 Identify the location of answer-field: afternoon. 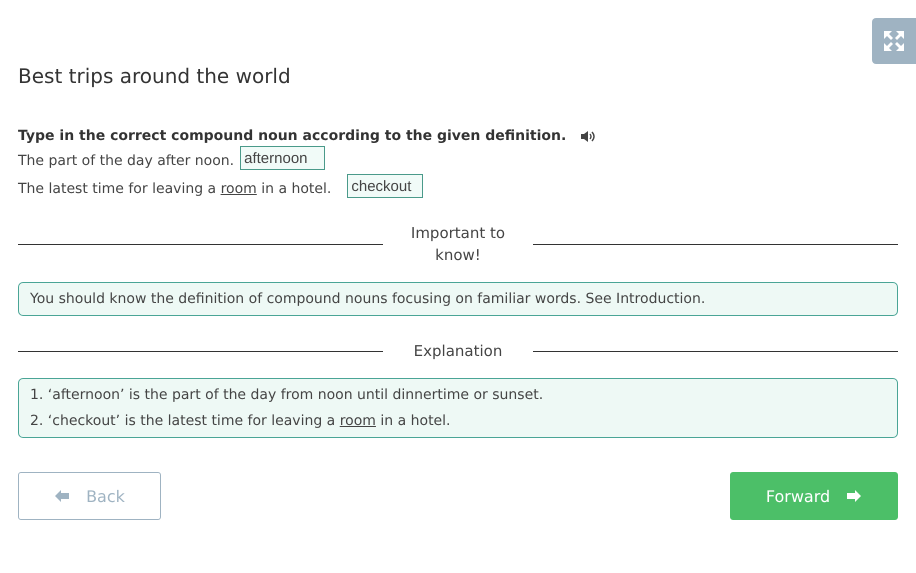
(283, 158).